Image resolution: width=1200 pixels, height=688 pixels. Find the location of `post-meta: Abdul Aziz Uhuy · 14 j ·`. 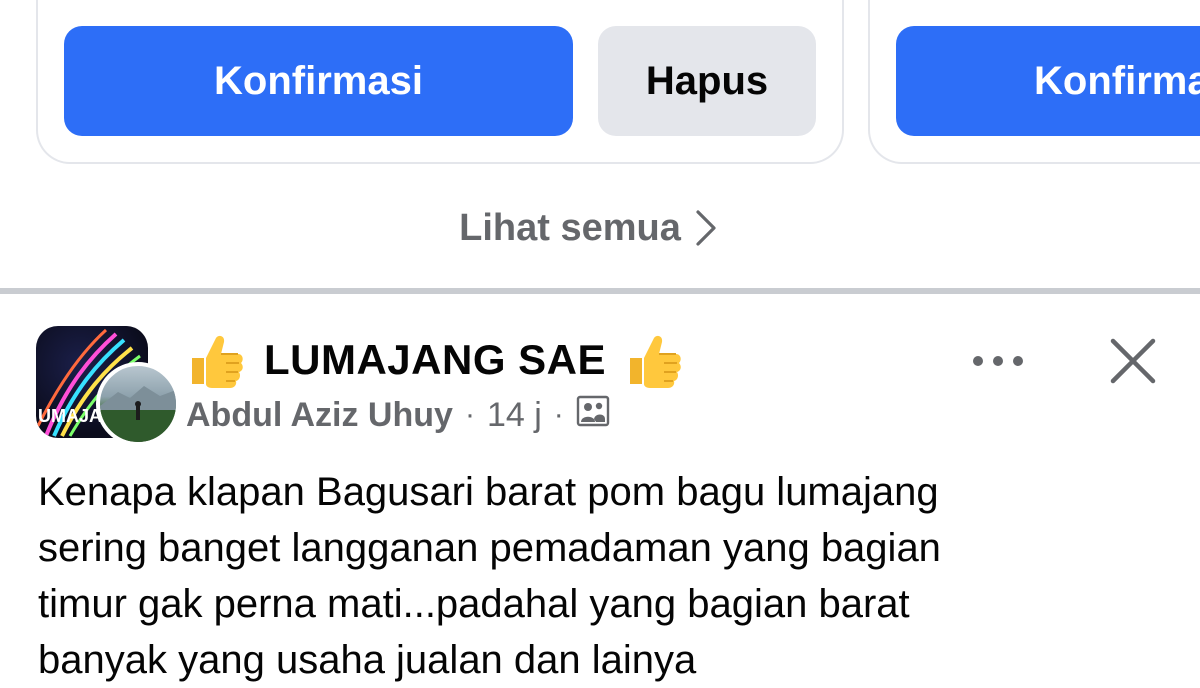

post-meta: Abdul Aziz Uhuy · 14 j · is located at coordinates (398, 415).